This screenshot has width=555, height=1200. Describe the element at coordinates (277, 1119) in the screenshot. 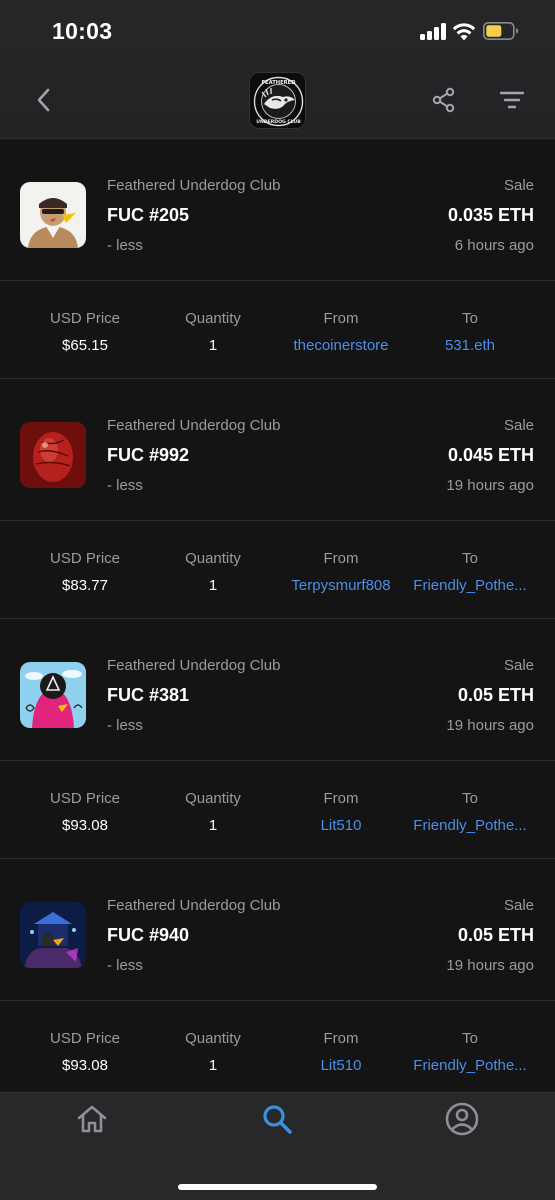

I see `search-icon` at that location.